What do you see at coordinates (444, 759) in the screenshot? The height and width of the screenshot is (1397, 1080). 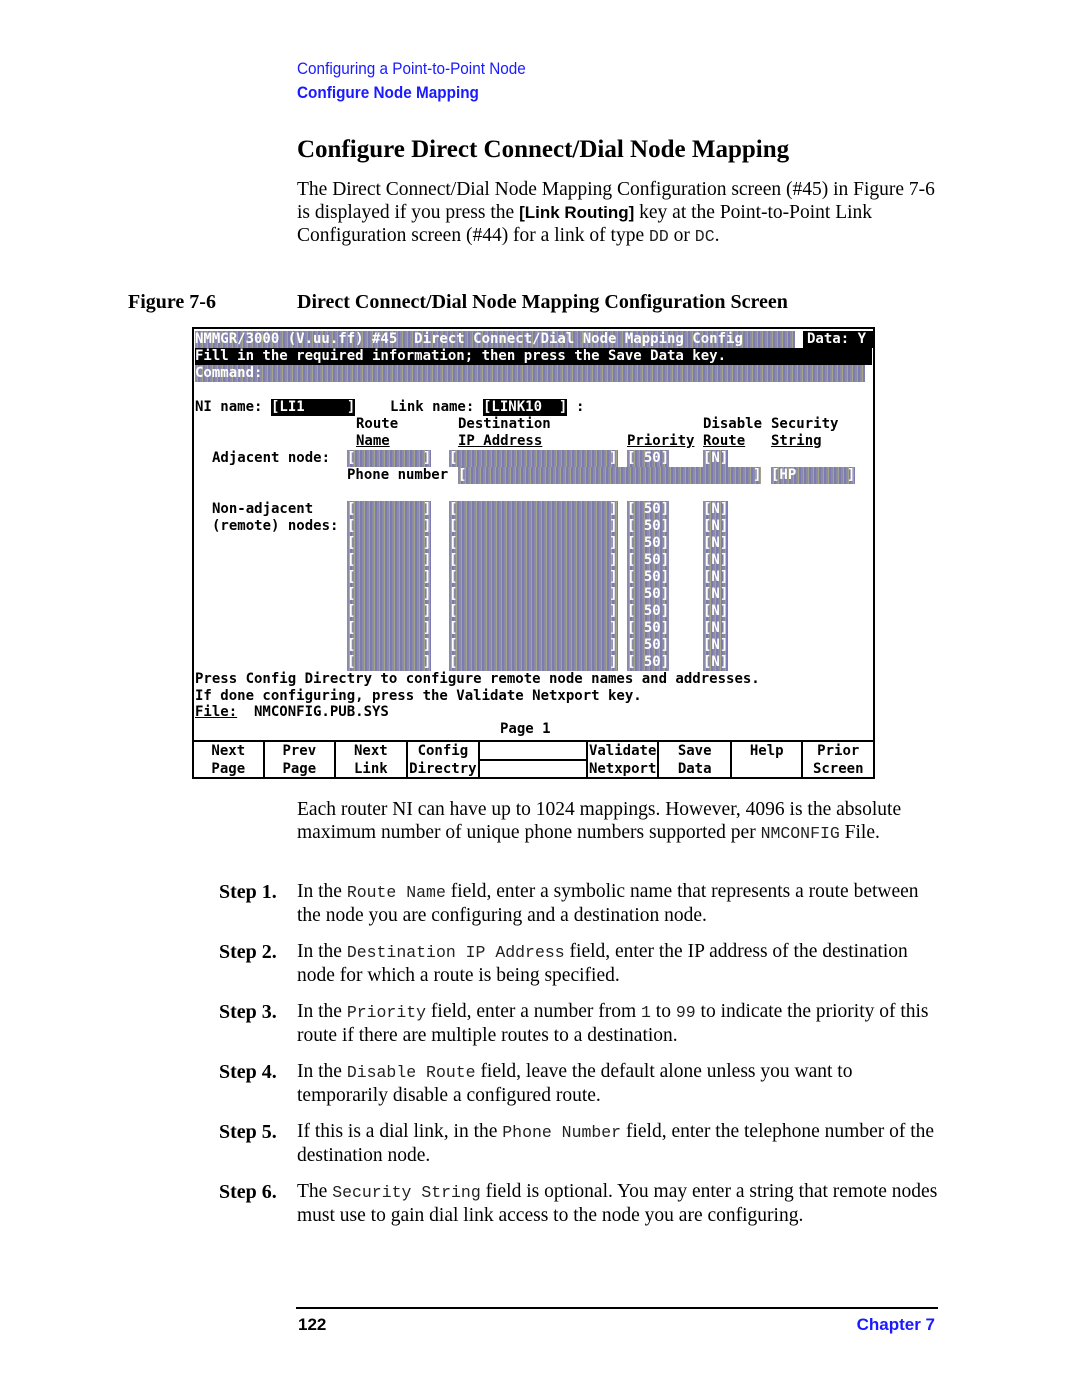 I see `function-key-config-directry: Config Directry` at bounding box center [444, 759].